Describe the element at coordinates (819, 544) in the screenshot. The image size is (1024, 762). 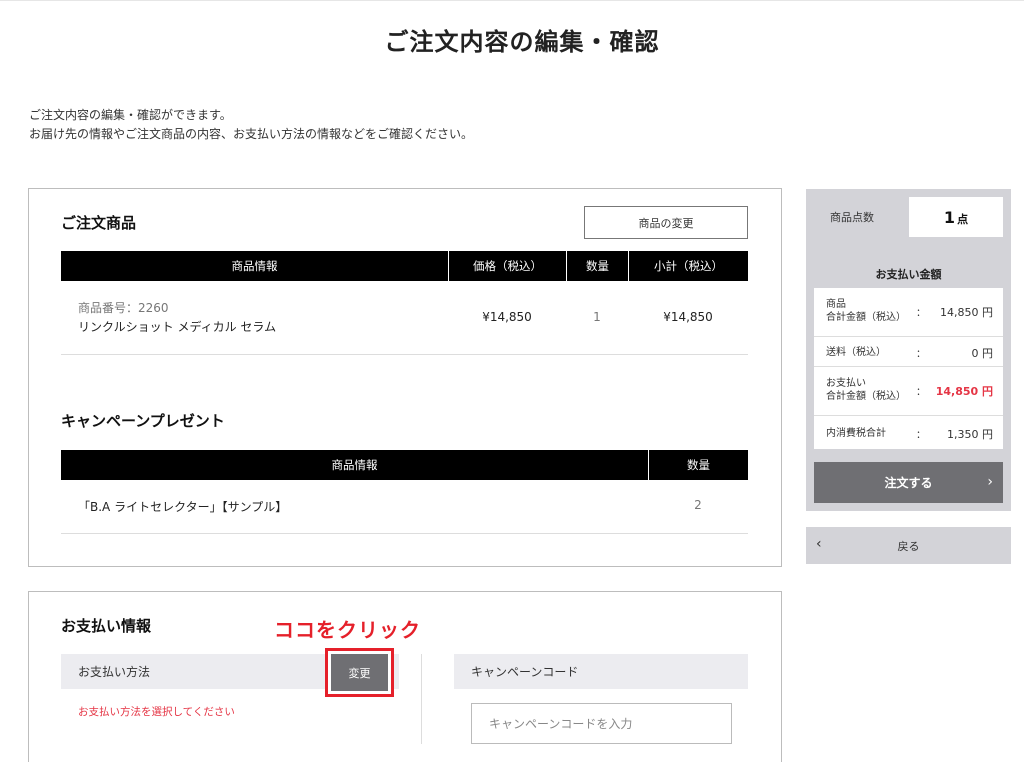
I see `chevron-left-icon: ‹` at that location.